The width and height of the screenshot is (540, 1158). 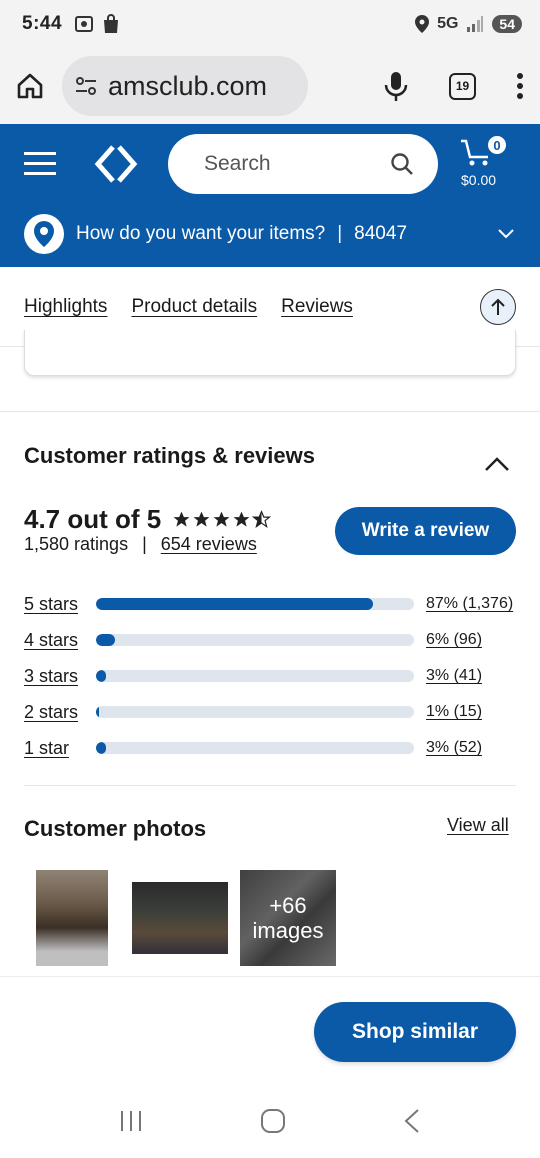 What do you see at coordinates (288, 905) in the screenshot?
I see `more-images-count: +66` at bounding box center [288, 905].